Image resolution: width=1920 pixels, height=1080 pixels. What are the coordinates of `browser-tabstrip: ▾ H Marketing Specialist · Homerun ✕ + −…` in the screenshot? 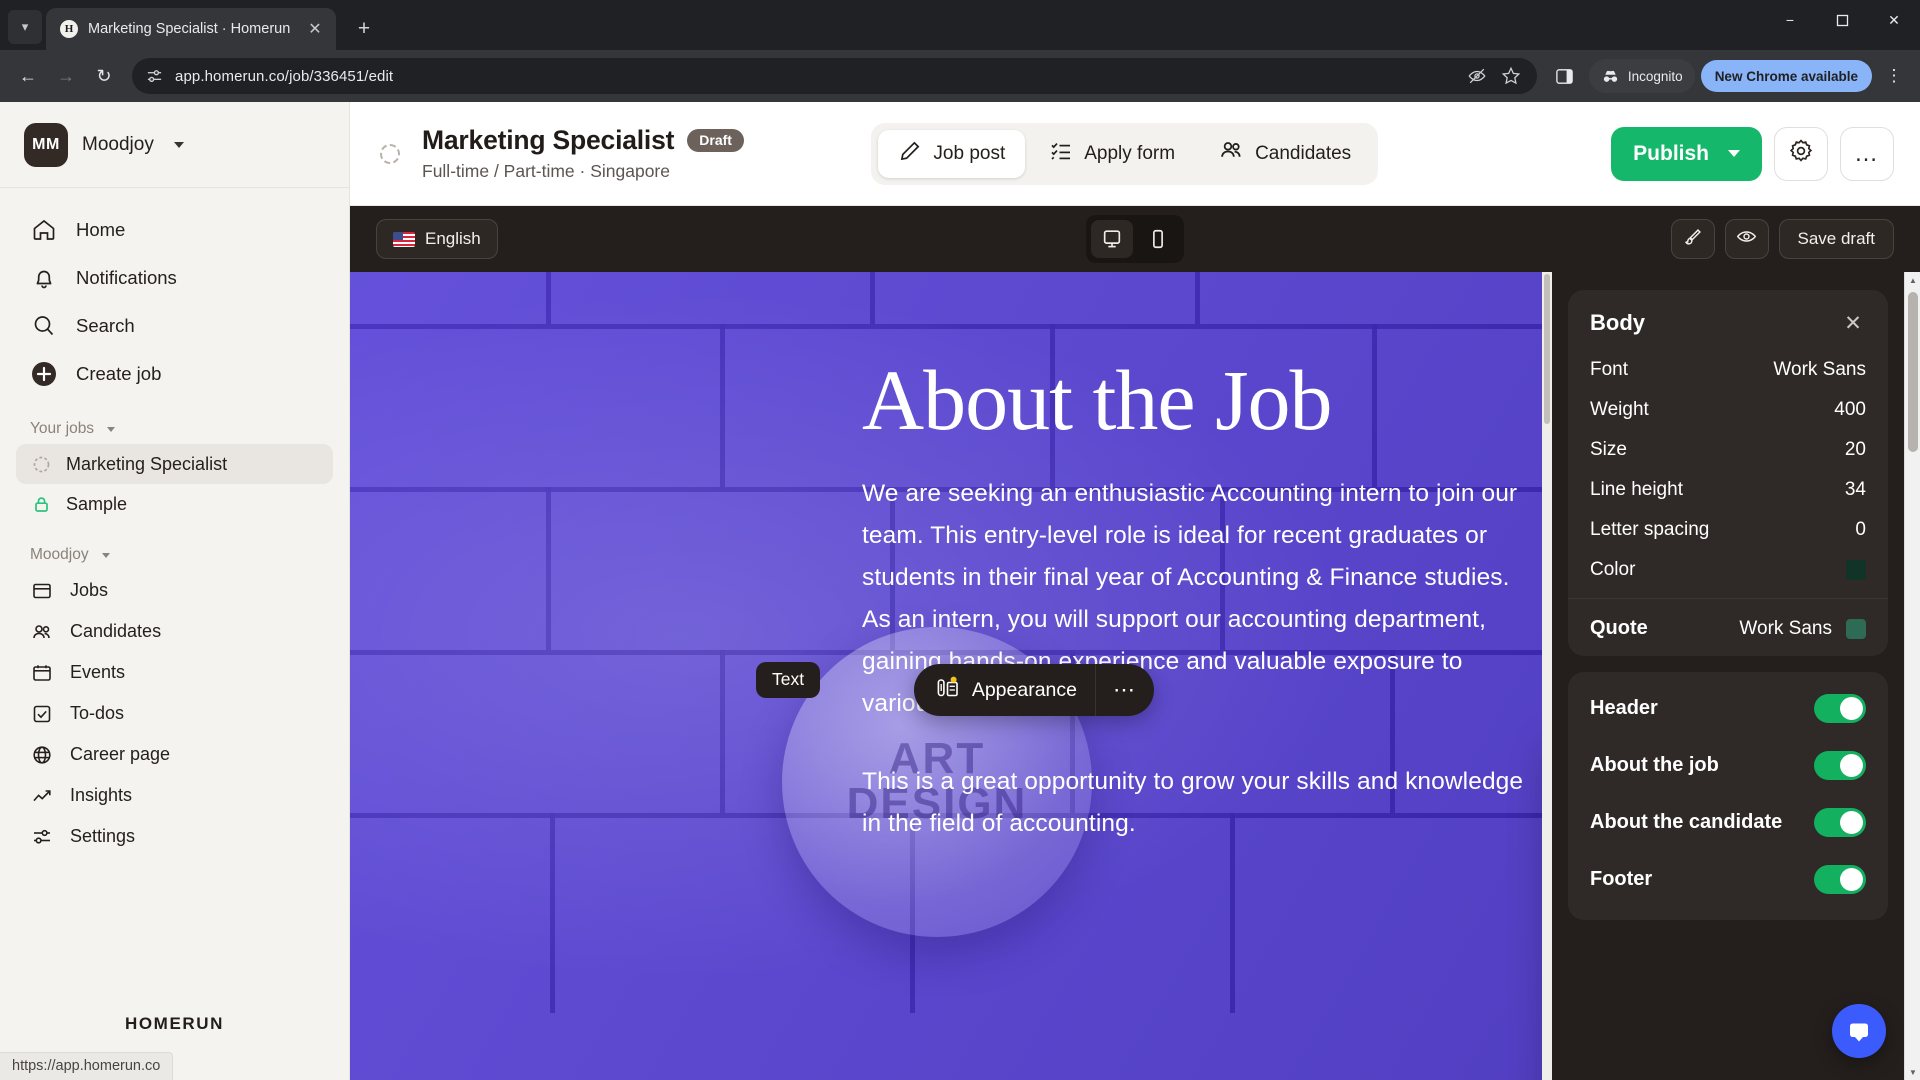 It's located at (960, 25).